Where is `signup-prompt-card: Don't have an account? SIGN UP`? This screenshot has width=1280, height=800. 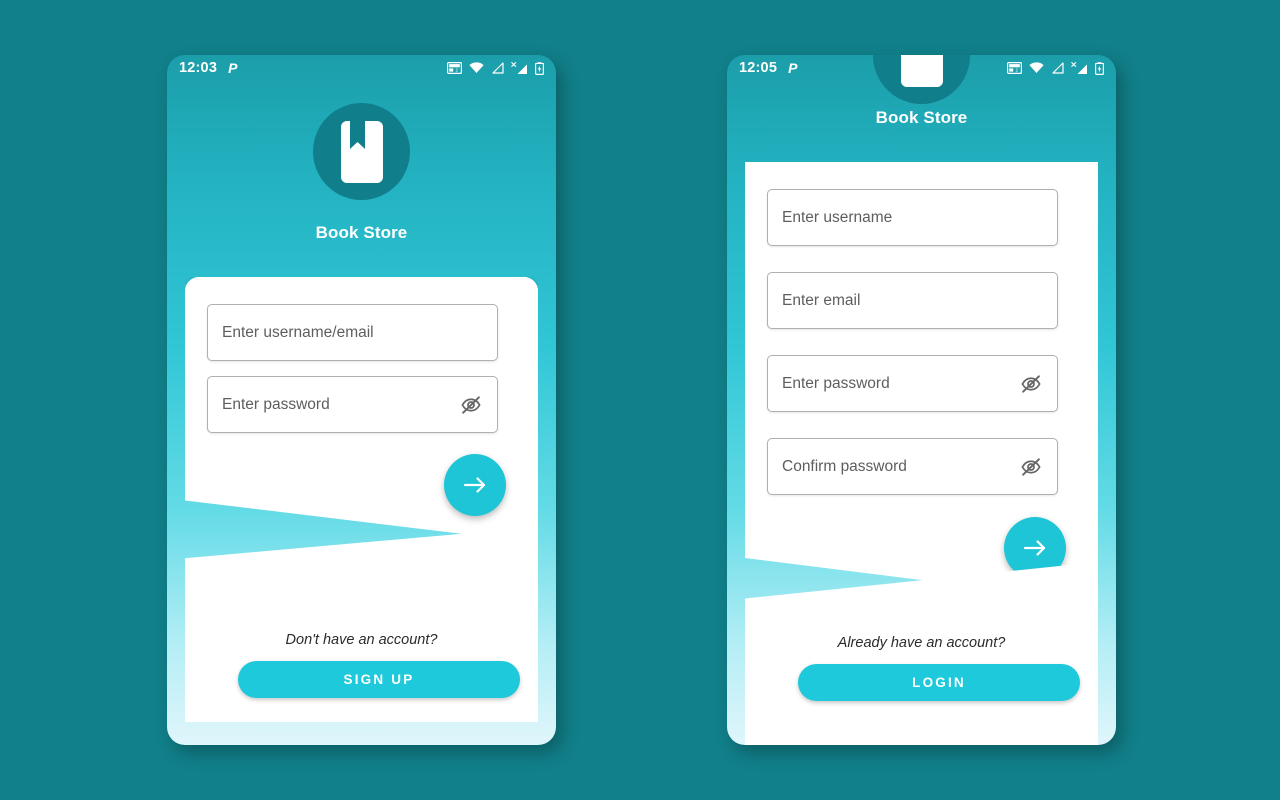 signup-prompt-card: Don't have an account? SIGN UP is located at coordinates (361, 624).